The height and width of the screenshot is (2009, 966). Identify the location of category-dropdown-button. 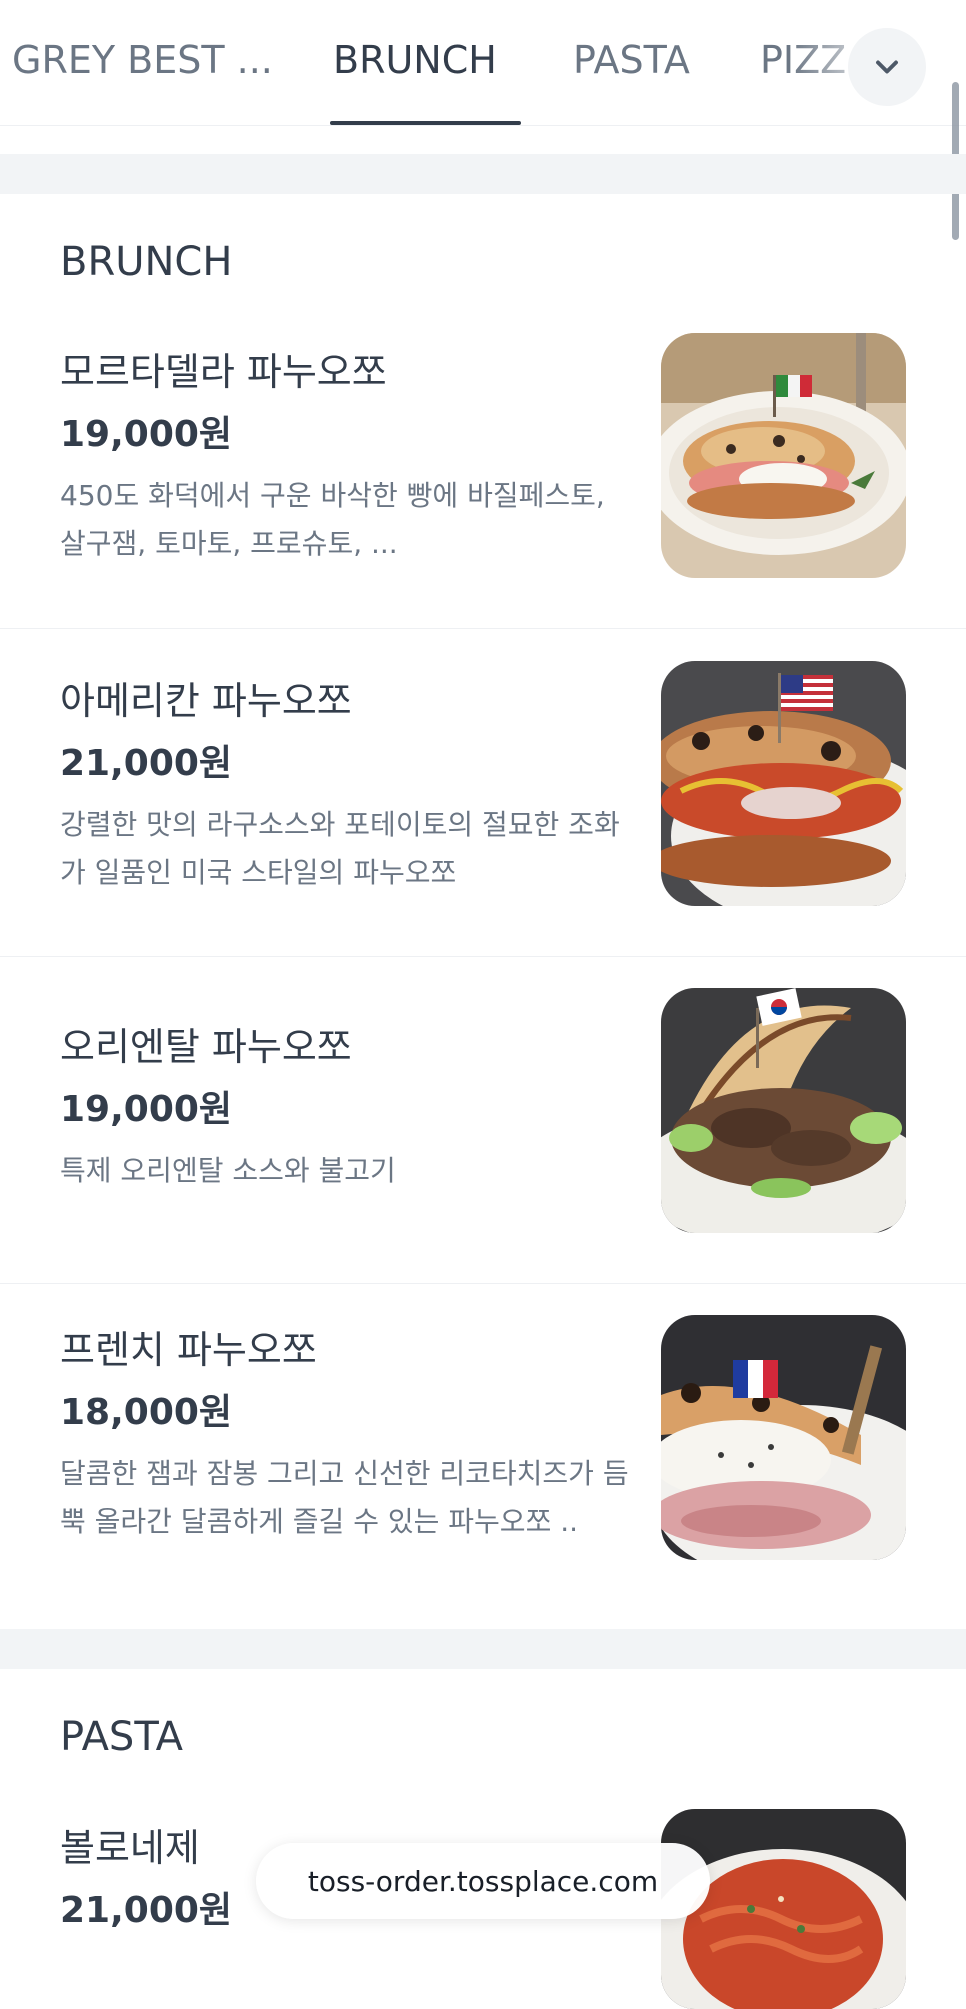
(887, 67).